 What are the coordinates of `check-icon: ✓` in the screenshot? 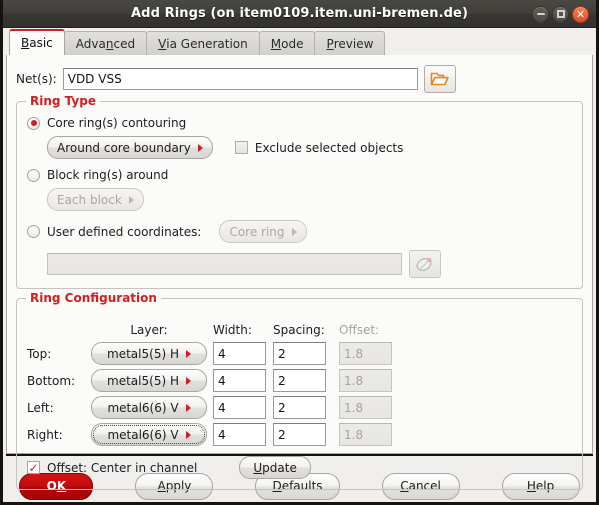 It's located at (33, 467).